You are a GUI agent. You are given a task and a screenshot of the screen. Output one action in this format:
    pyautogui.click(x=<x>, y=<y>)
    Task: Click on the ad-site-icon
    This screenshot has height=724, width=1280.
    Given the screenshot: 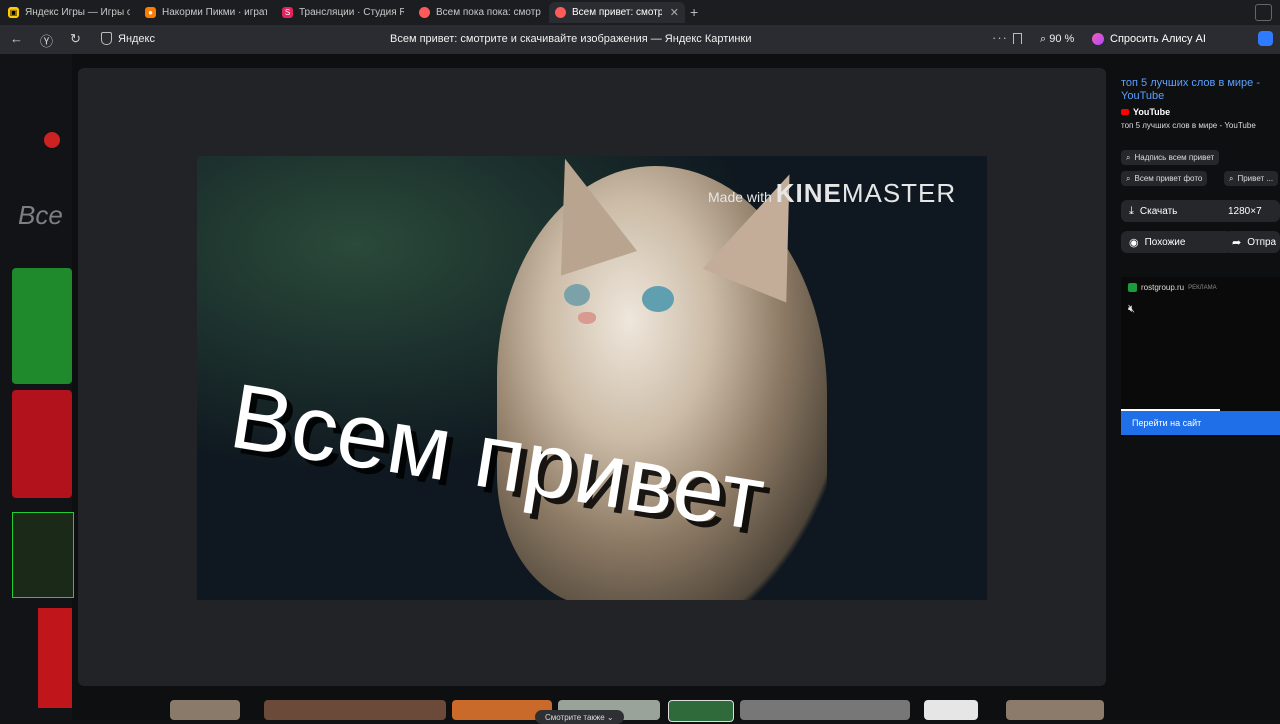 What is the action you would take?
    pyautogui.click(x=1132, y=287)
    